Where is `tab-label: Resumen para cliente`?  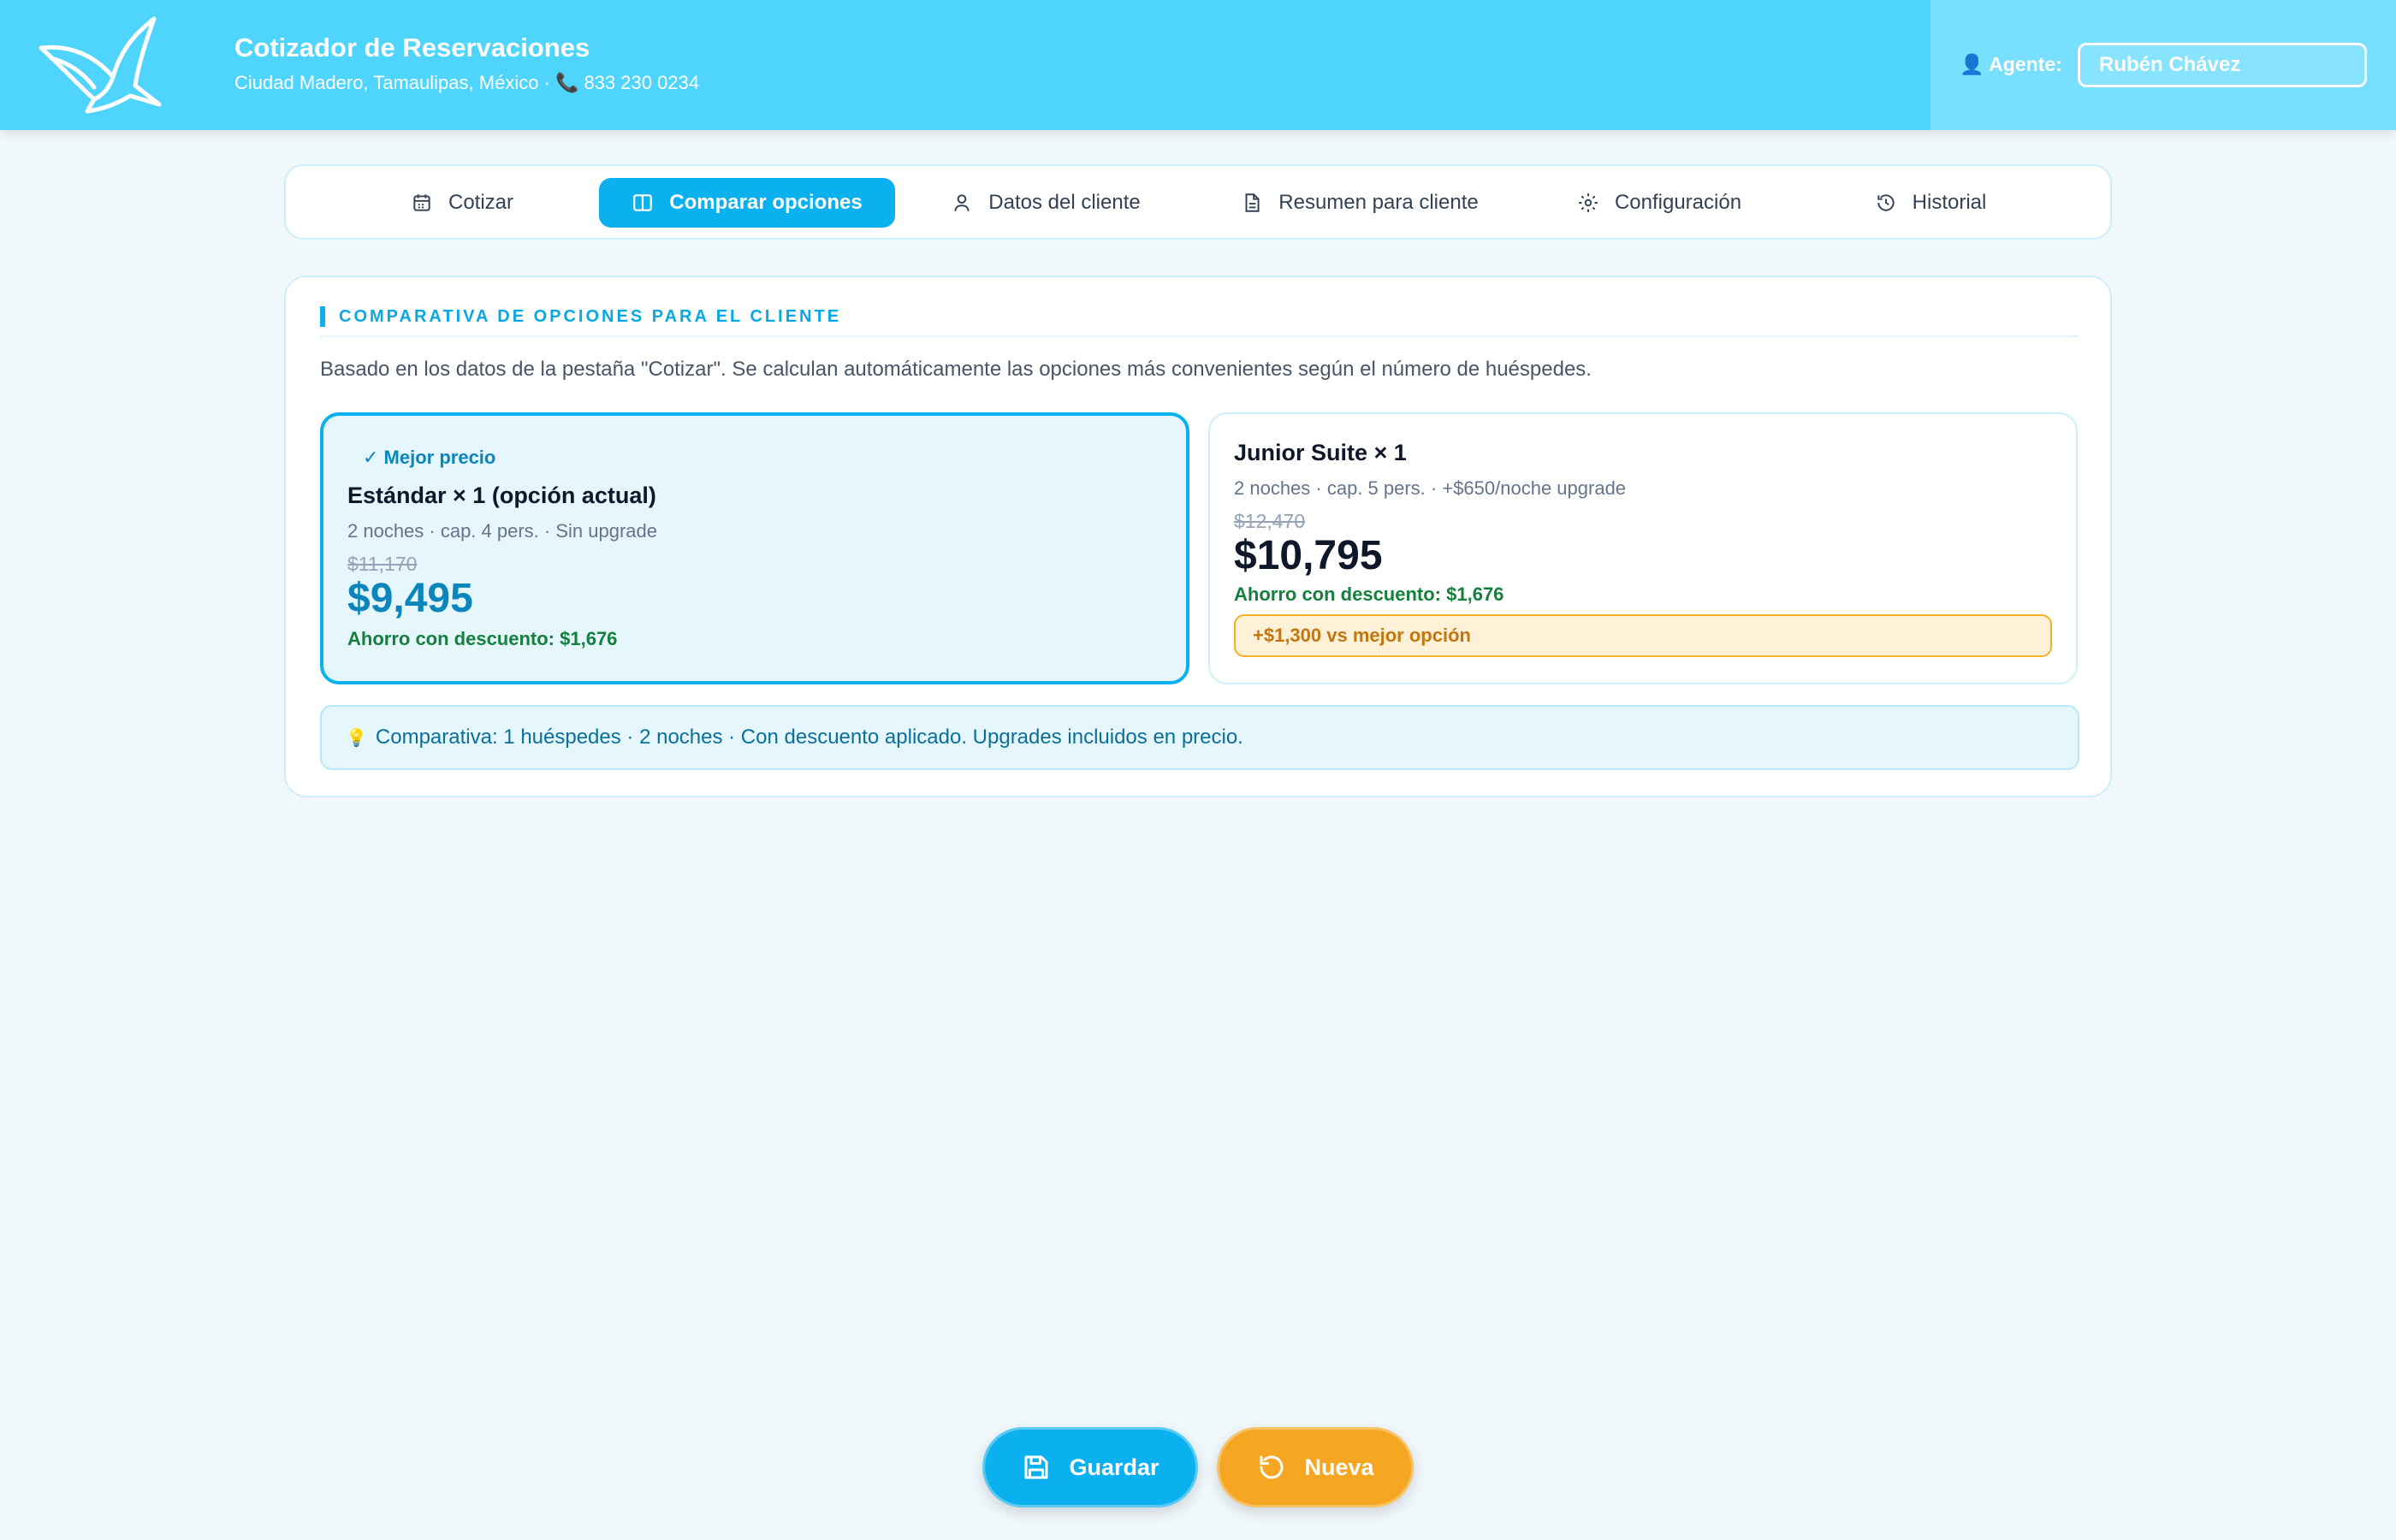 tab-label: Resumen para cliente is located at coordinates (1378, 202).